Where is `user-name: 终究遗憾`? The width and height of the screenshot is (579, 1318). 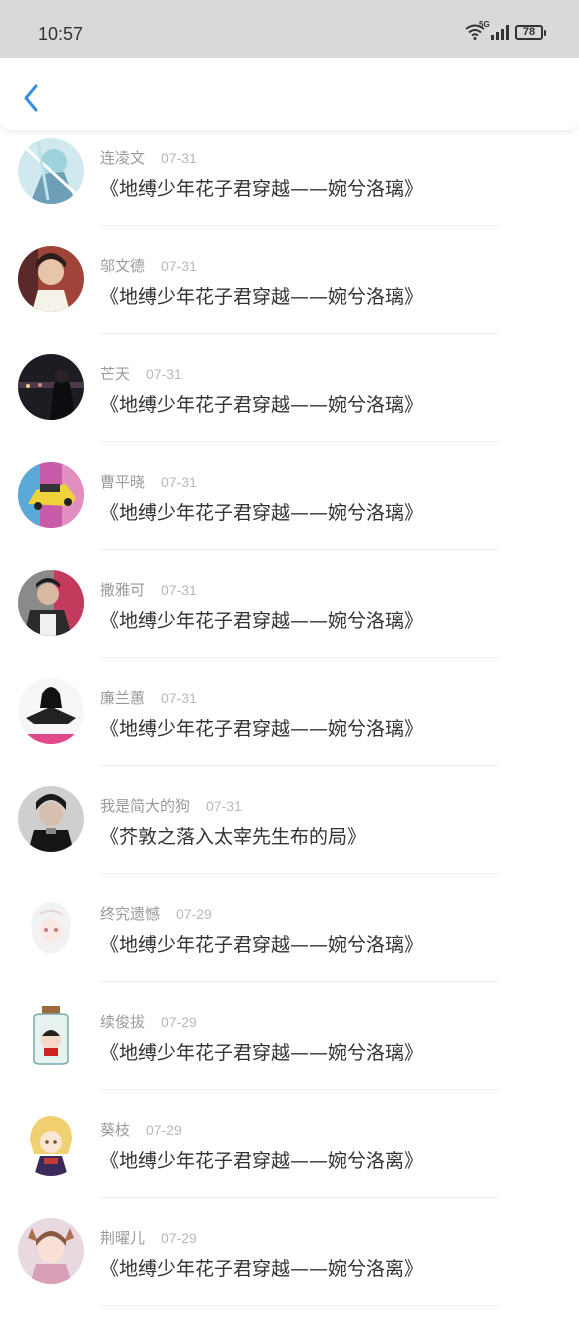
user-name: 终究遗憾 is located at coordinates (130, 914).